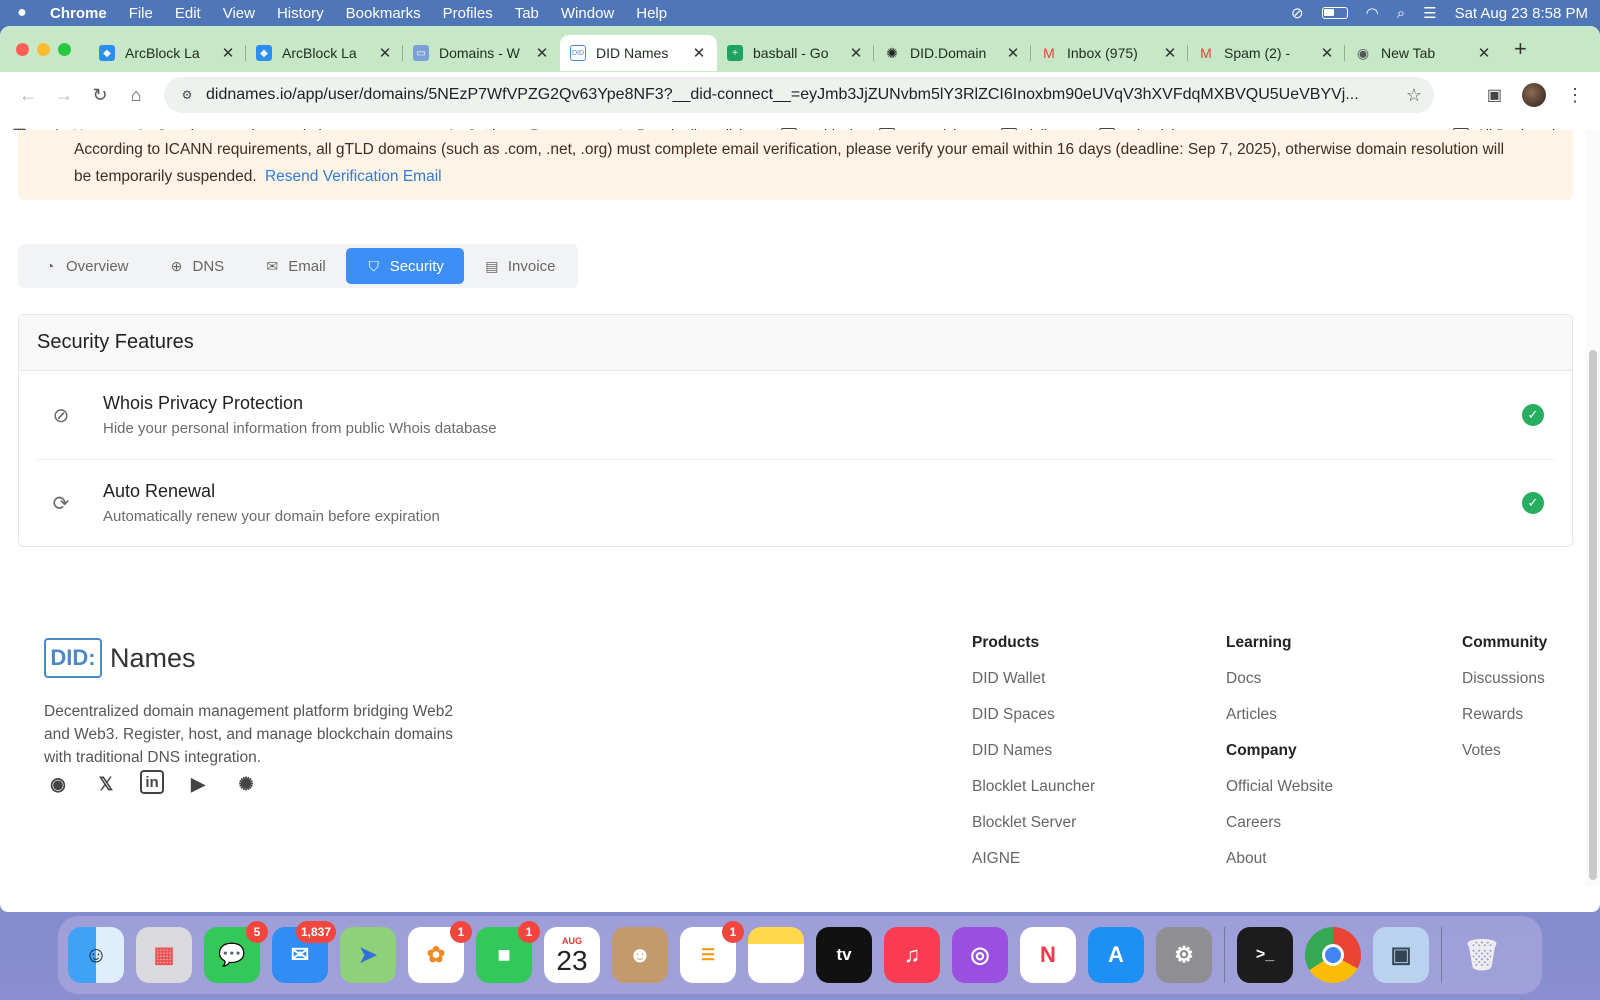 This screenshot has height=1000, width=1600. What do you see at coordinates (85, 266) in the screenshot?
I see `tab-overview: ◔ Overview` at bounding box center [85, 266].